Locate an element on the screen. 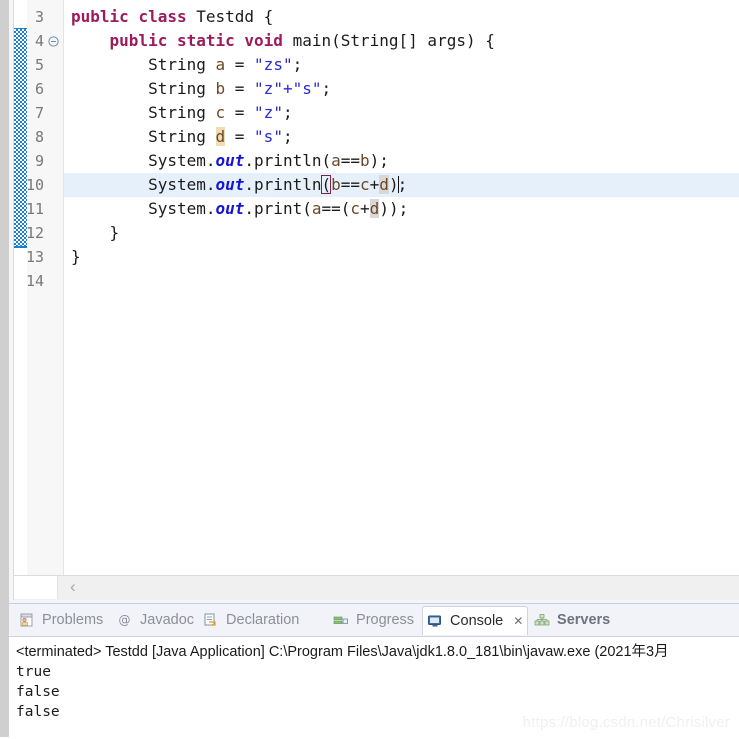 Image resolution: width=739 pixels, height=739 pixels. tab-label: Javadoc is located at coordinates (167, 620).